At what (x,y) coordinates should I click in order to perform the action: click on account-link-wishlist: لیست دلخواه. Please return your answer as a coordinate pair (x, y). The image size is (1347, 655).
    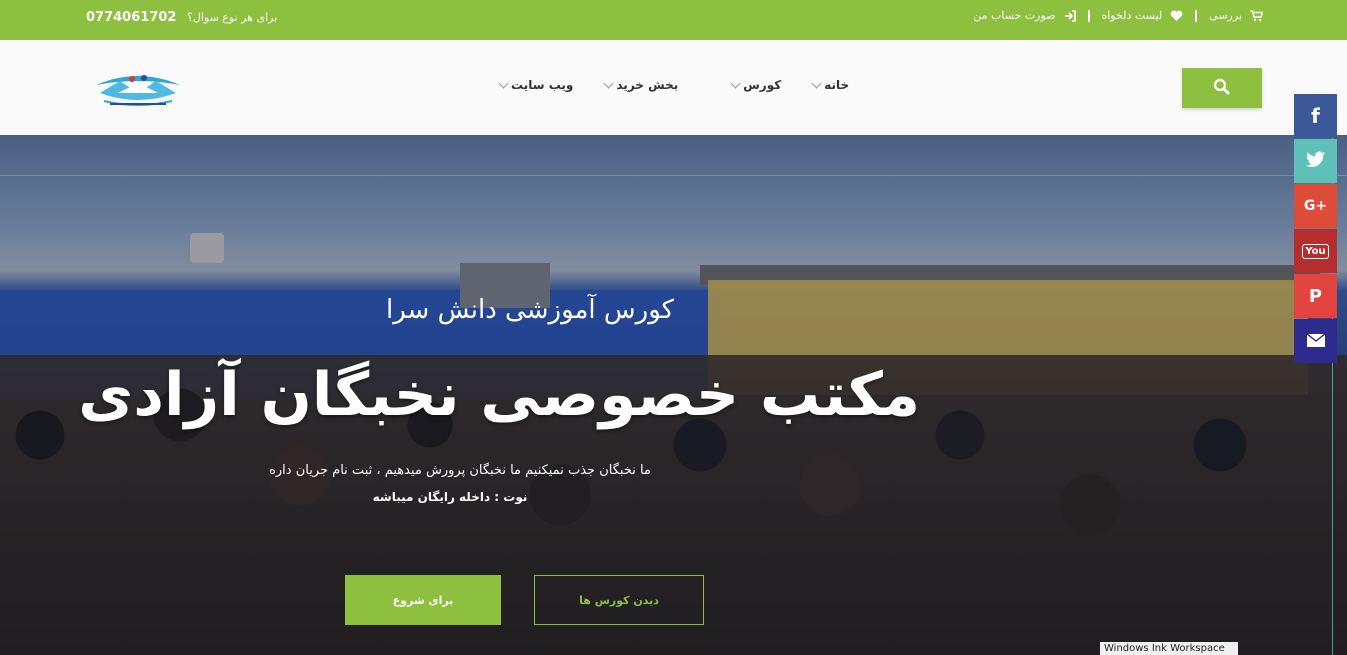
    Looking at the image, I should click on (1143, 15).